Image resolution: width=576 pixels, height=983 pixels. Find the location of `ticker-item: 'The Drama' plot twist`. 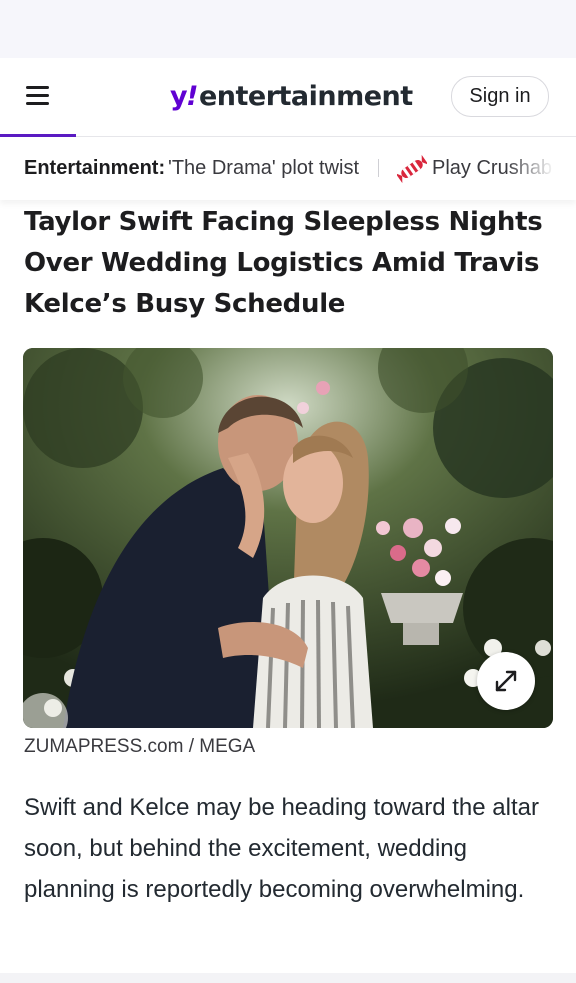

ticker-item: 'The Drama' plot twist is located at coordinates (263, 168).